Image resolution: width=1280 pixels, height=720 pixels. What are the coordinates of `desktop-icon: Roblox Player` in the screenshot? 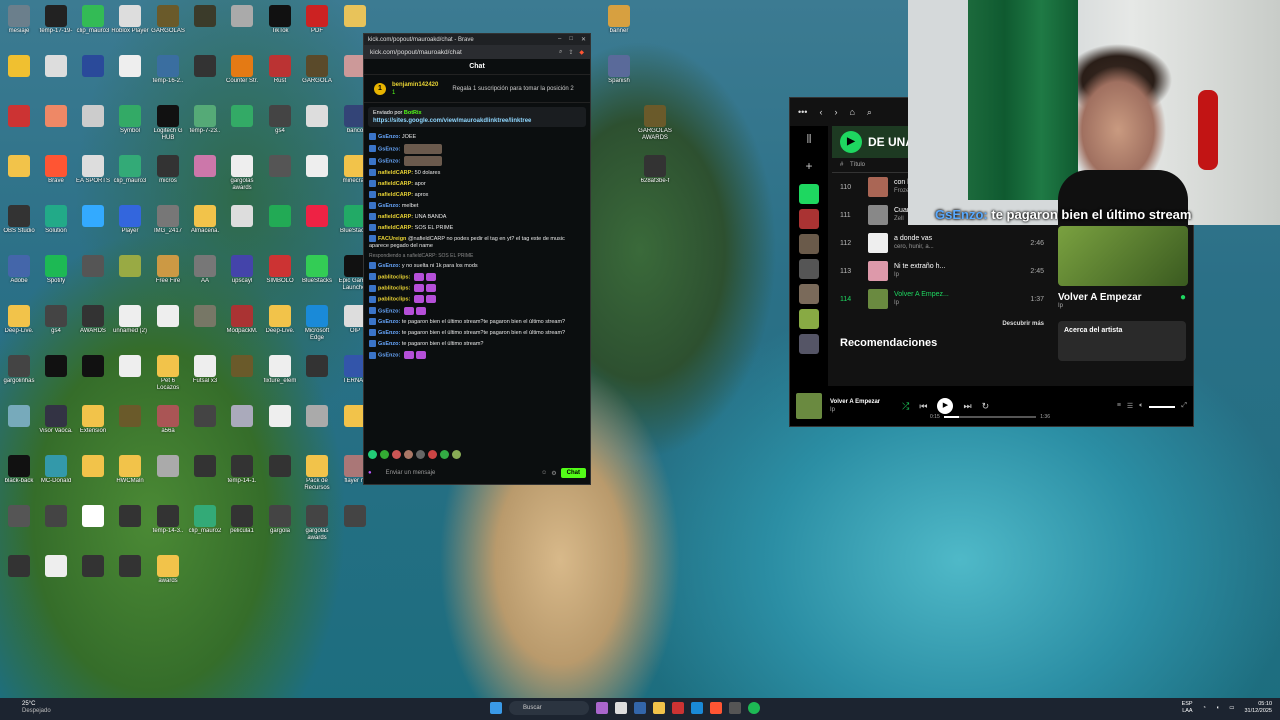 It's located at (130, 23).